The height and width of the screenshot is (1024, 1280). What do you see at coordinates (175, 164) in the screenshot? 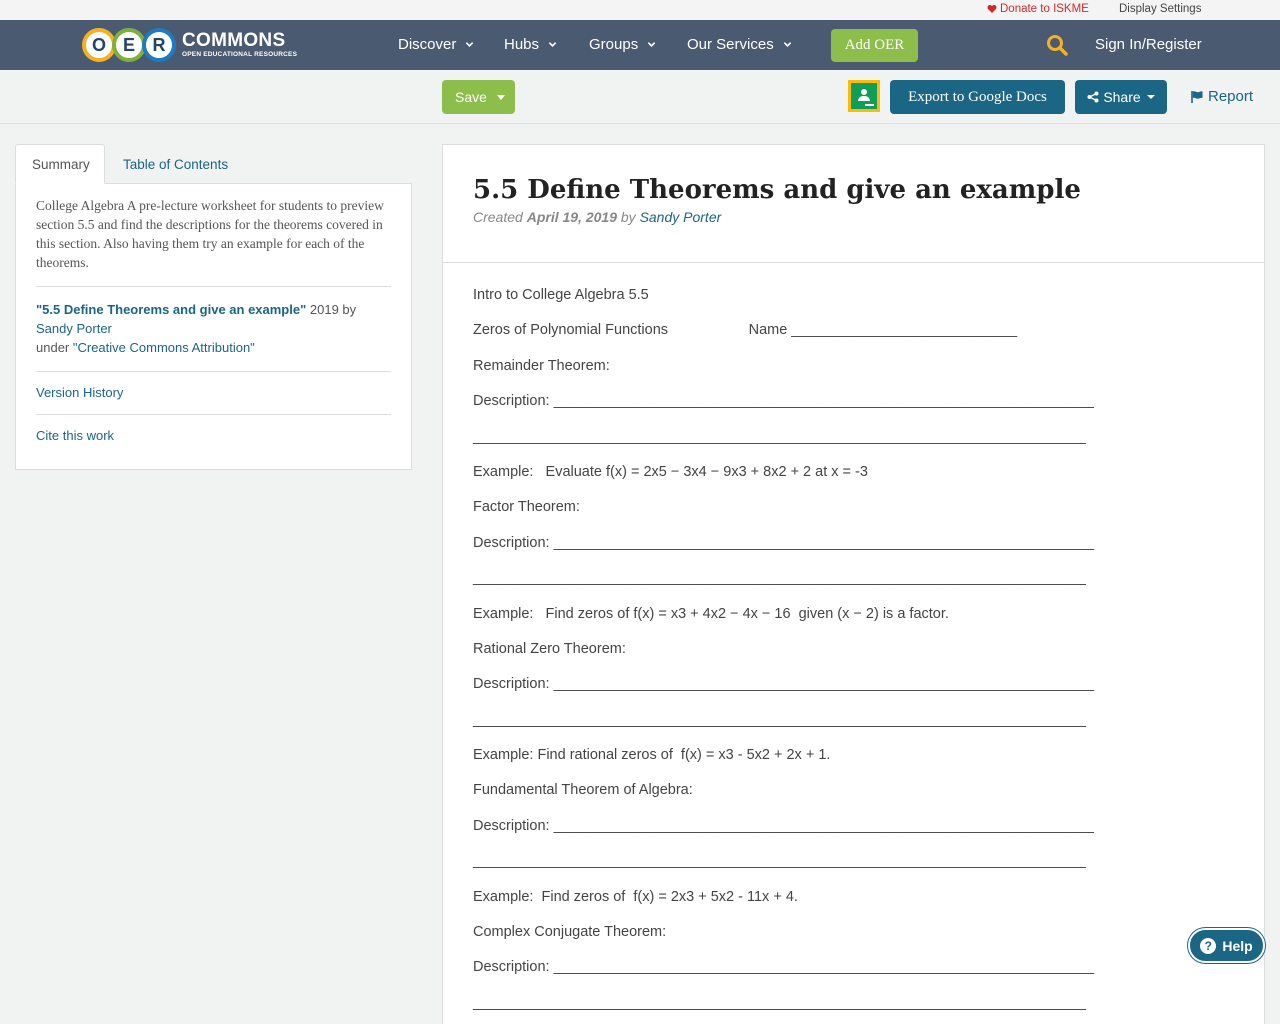
I see `tab-table-of-contents: Table of Contents` at bounding box center [175, 164].